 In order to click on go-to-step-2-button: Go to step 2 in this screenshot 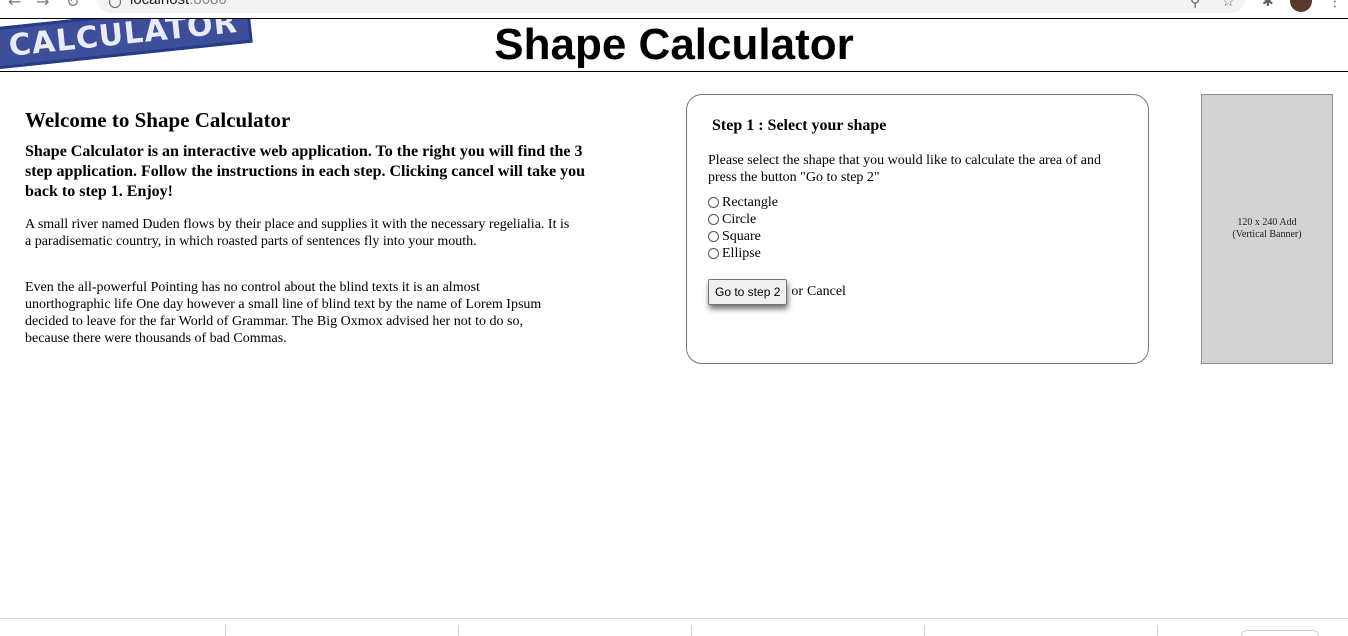, I will do `click(748, 292)`.